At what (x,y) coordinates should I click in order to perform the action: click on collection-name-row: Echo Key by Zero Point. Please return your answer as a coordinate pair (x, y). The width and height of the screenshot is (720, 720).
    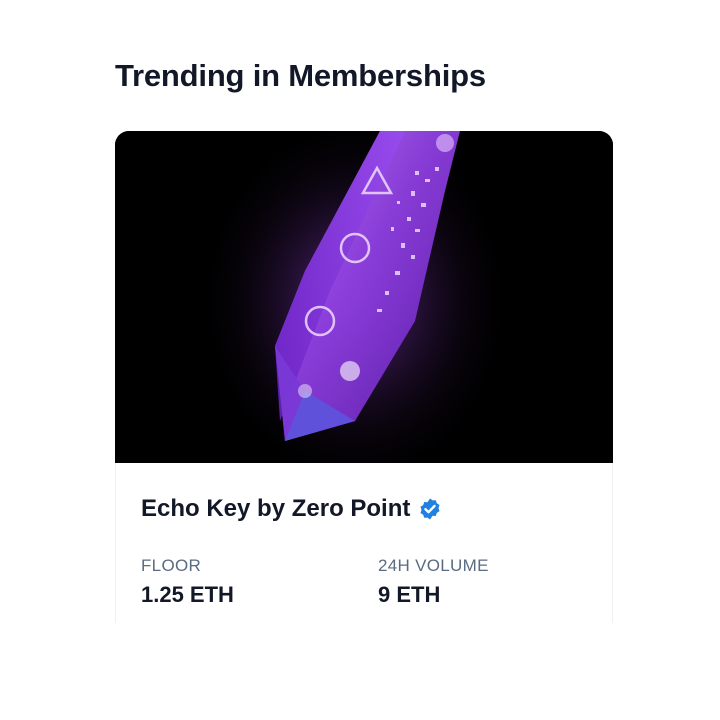
    Looking at the image, I should click on (291, 509).